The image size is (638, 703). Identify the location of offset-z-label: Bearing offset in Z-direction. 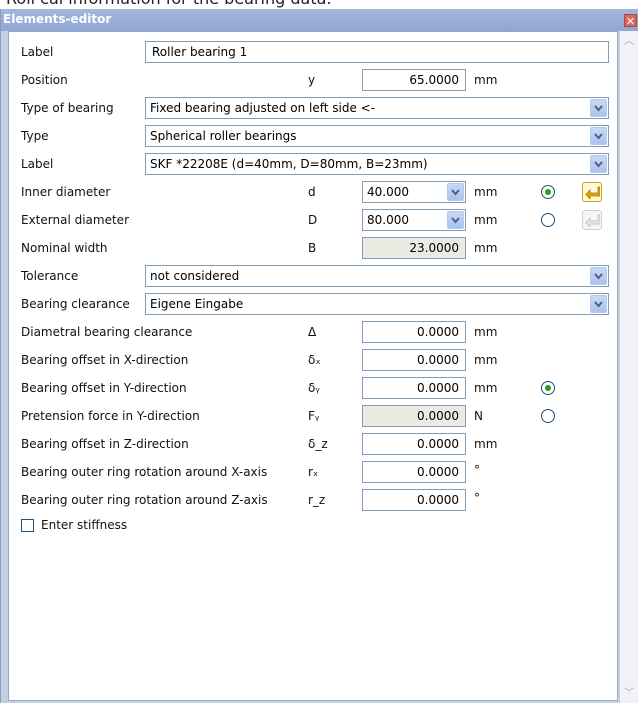
(105, 444).